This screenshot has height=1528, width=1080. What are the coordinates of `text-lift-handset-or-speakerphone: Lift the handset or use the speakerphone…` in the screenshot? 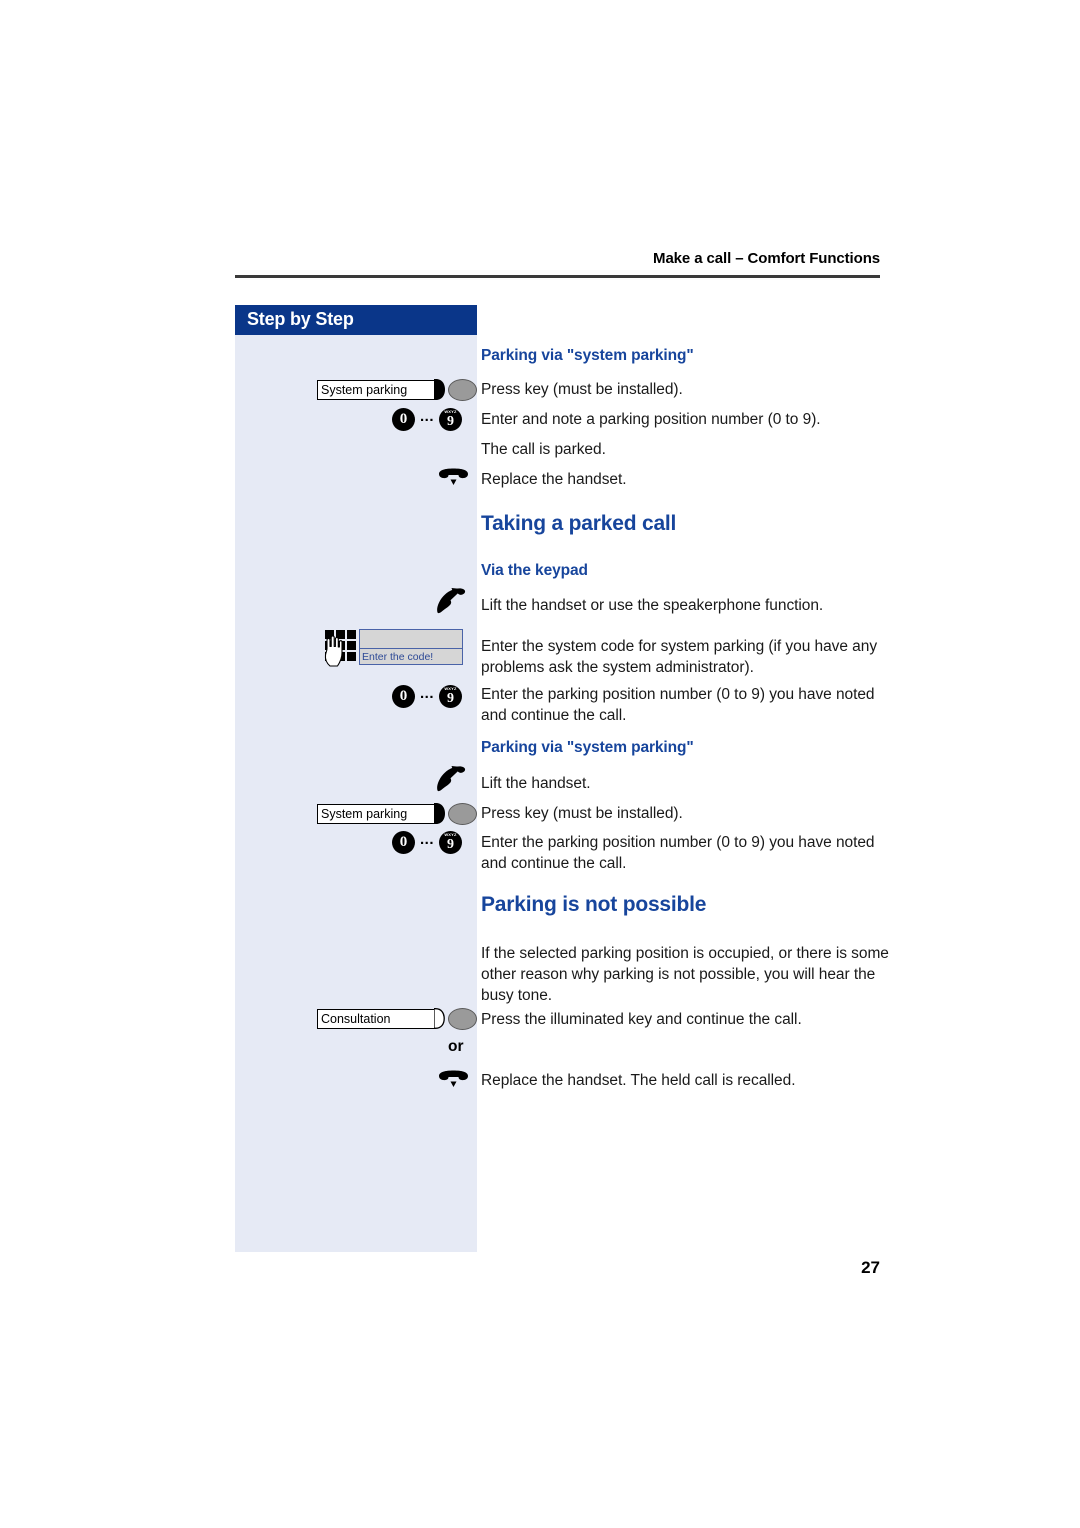 It's located at (652, 605).